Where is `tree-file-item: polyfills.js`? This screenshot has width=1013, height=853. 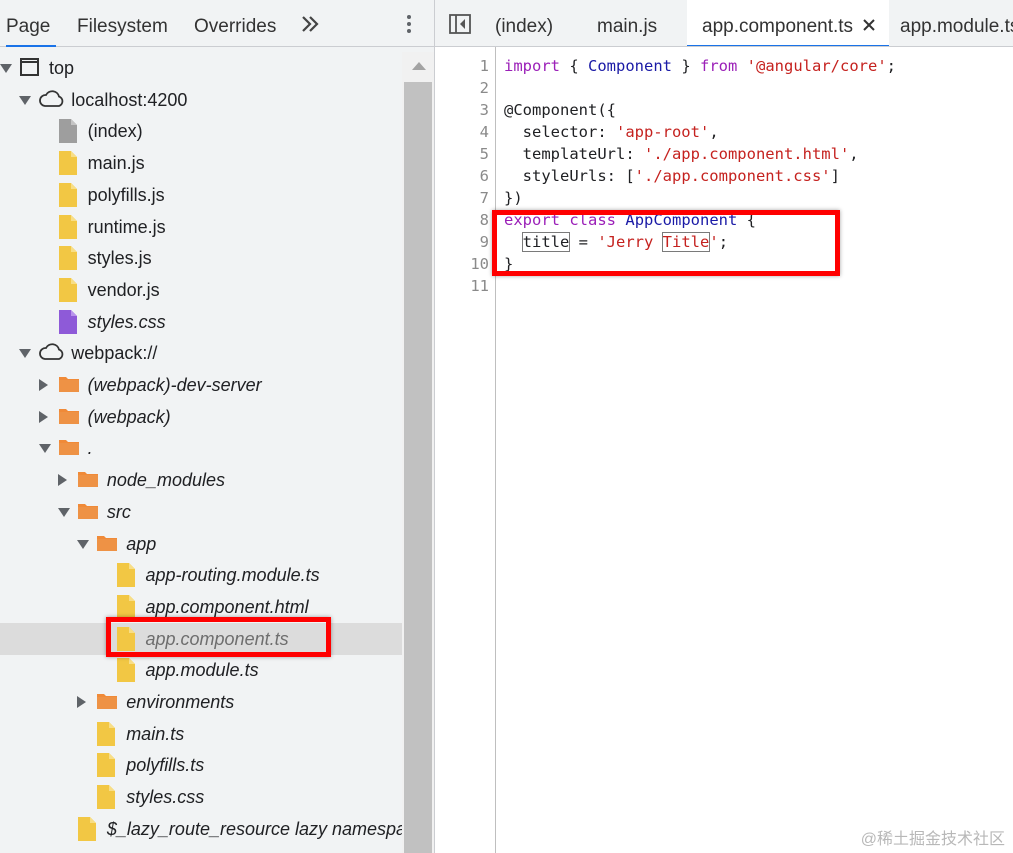
tree-file-item: polyfills.js is located at coordinates (201, 195).